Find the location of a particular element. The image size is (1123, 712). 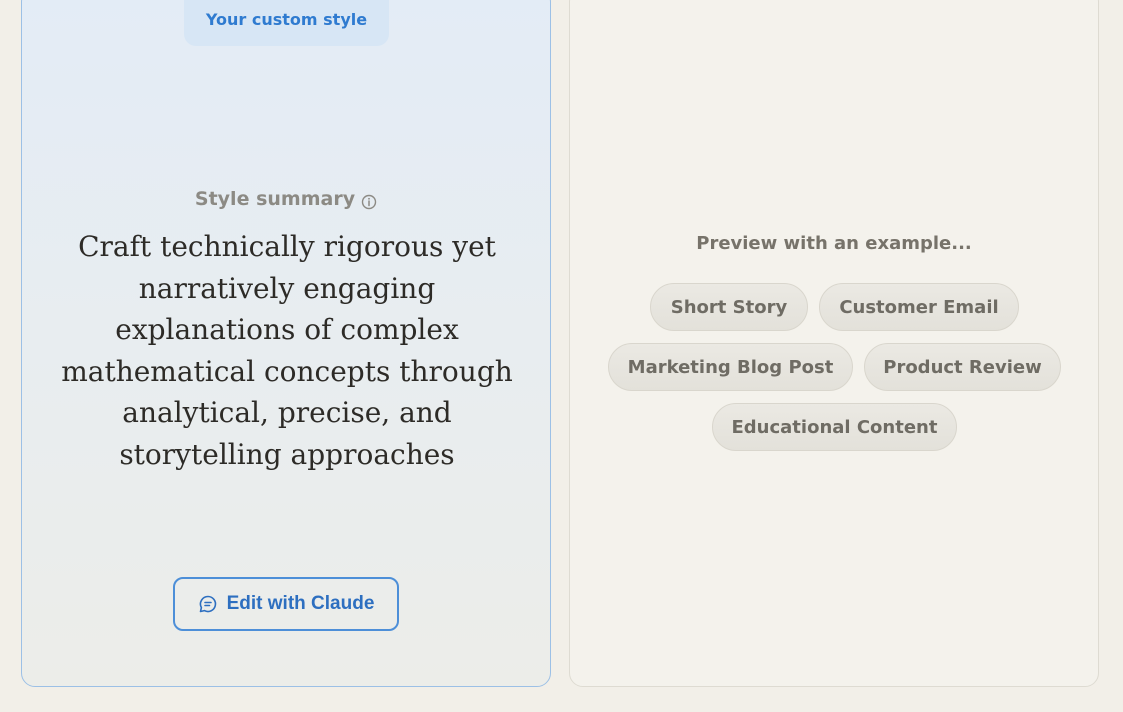

style-summary-heading: Style summary is located at coordinates (286, 199).